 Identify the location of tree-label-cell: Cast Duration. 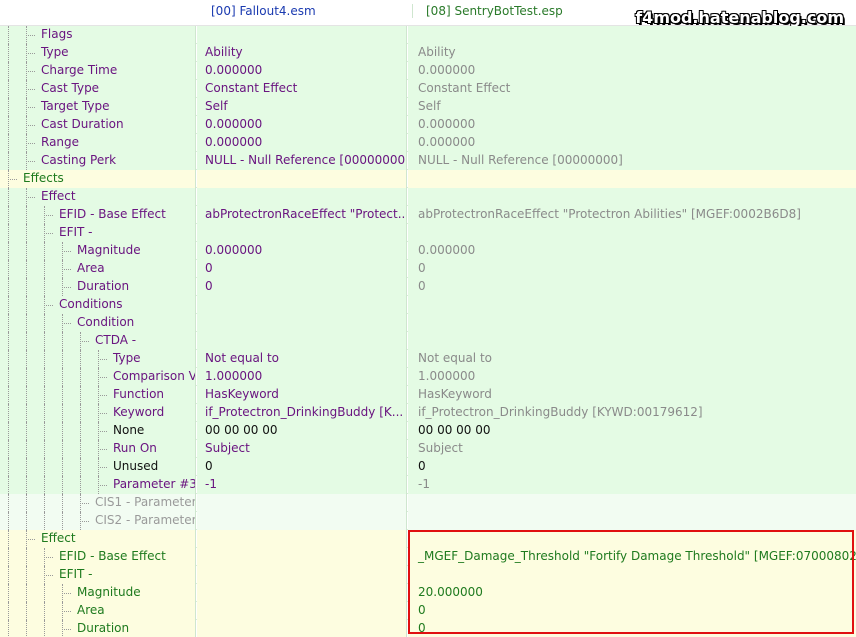
(98, 125).